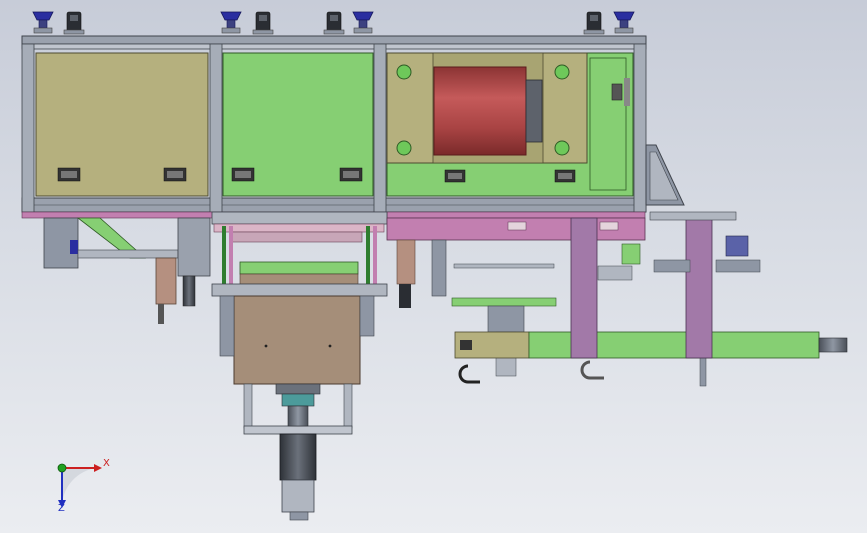 The height and width of the screenshot is (533, 867). What do you see at coordinates (122, 124) in the screenshot?
I see `khaki-panel-left` at bounding box center [122, 124].